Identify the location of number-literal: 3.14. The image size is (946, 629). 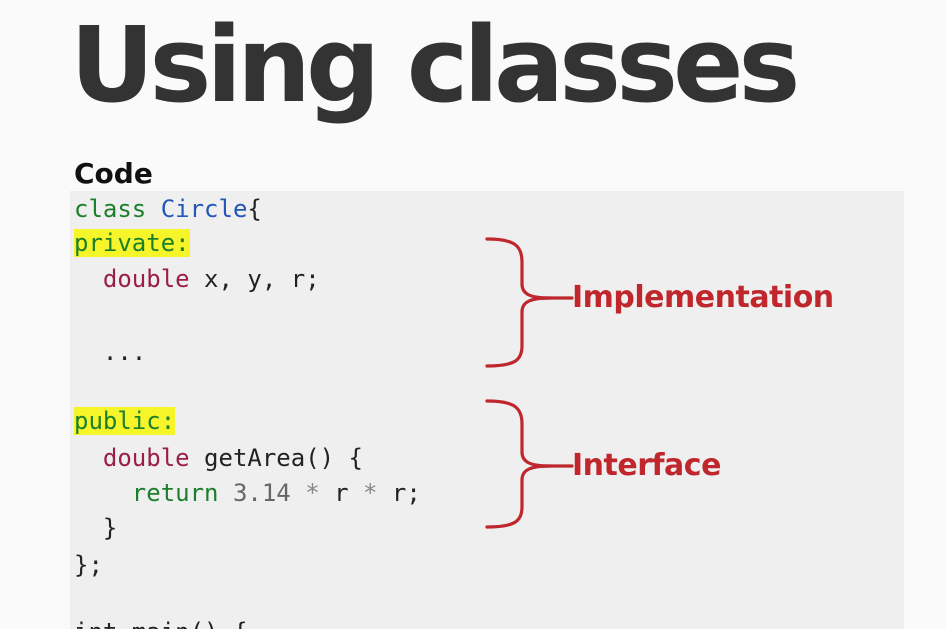
(261, 493).